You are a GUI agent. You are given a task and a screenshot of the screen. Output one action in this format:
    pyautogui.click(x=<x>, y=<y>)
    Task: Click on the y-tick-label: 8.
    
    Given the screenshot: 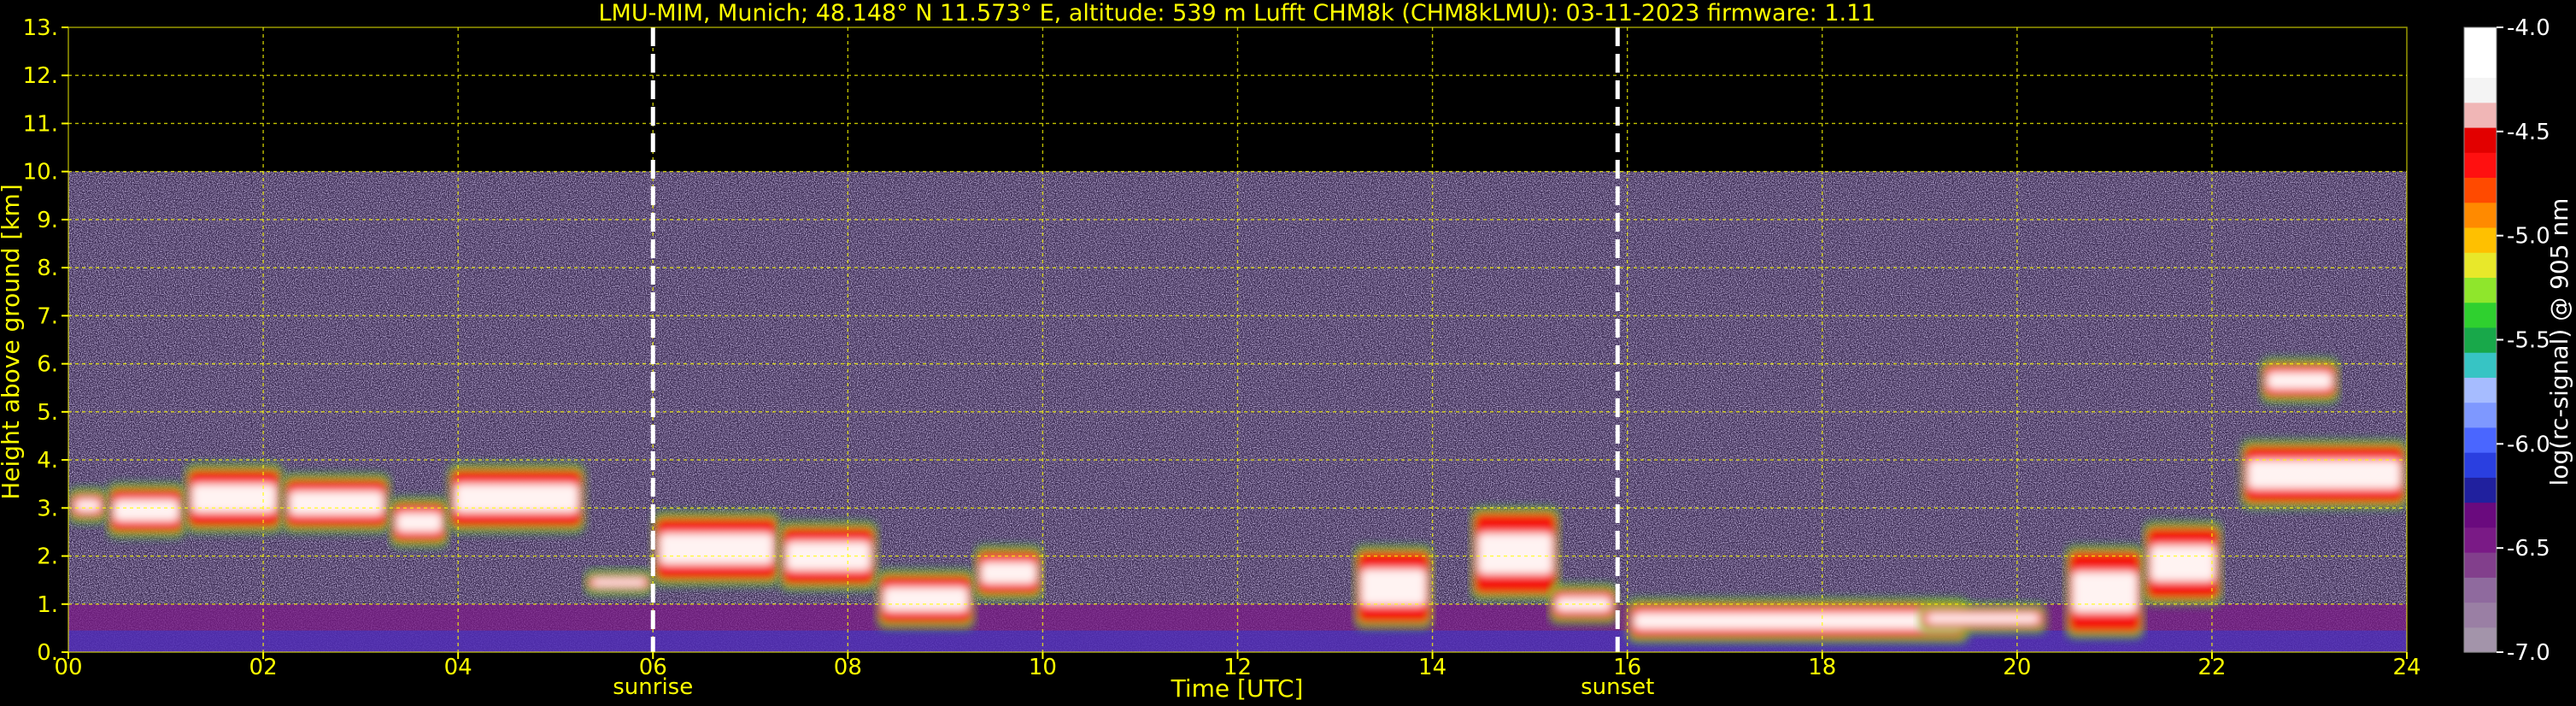 What is the action you would take?
    pyautogui.click(x=47, y=268)
    